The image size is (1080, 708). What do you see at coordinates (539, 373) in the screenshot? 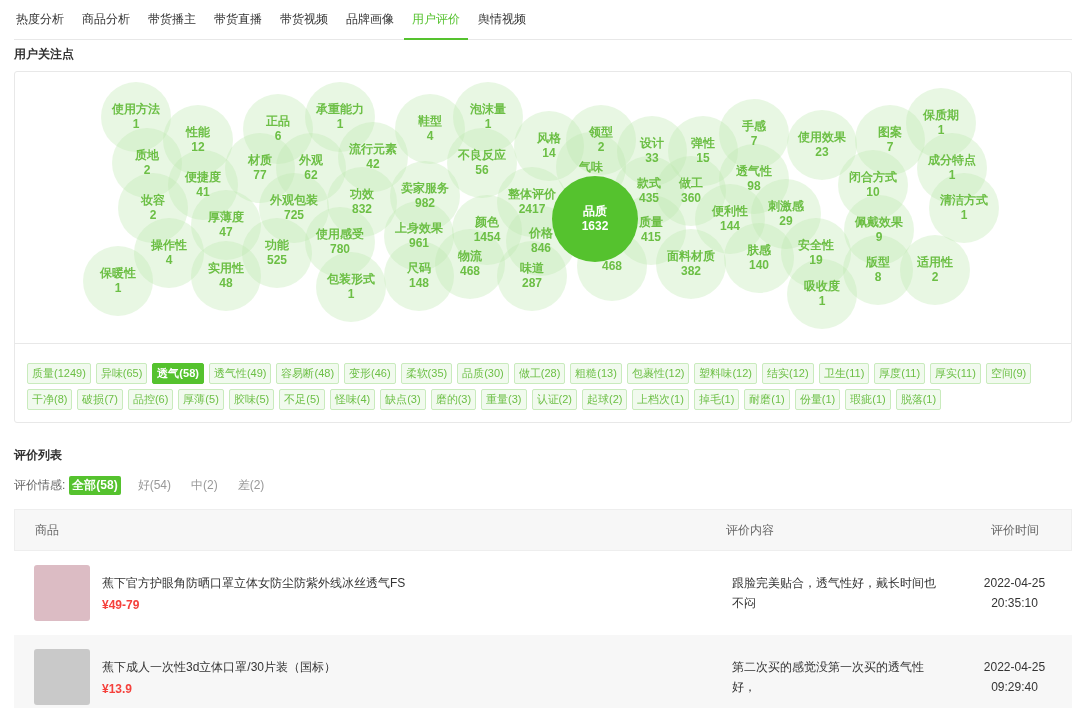
I see `keyword-tag: 做工(28)` at bounding box center [539, 373].